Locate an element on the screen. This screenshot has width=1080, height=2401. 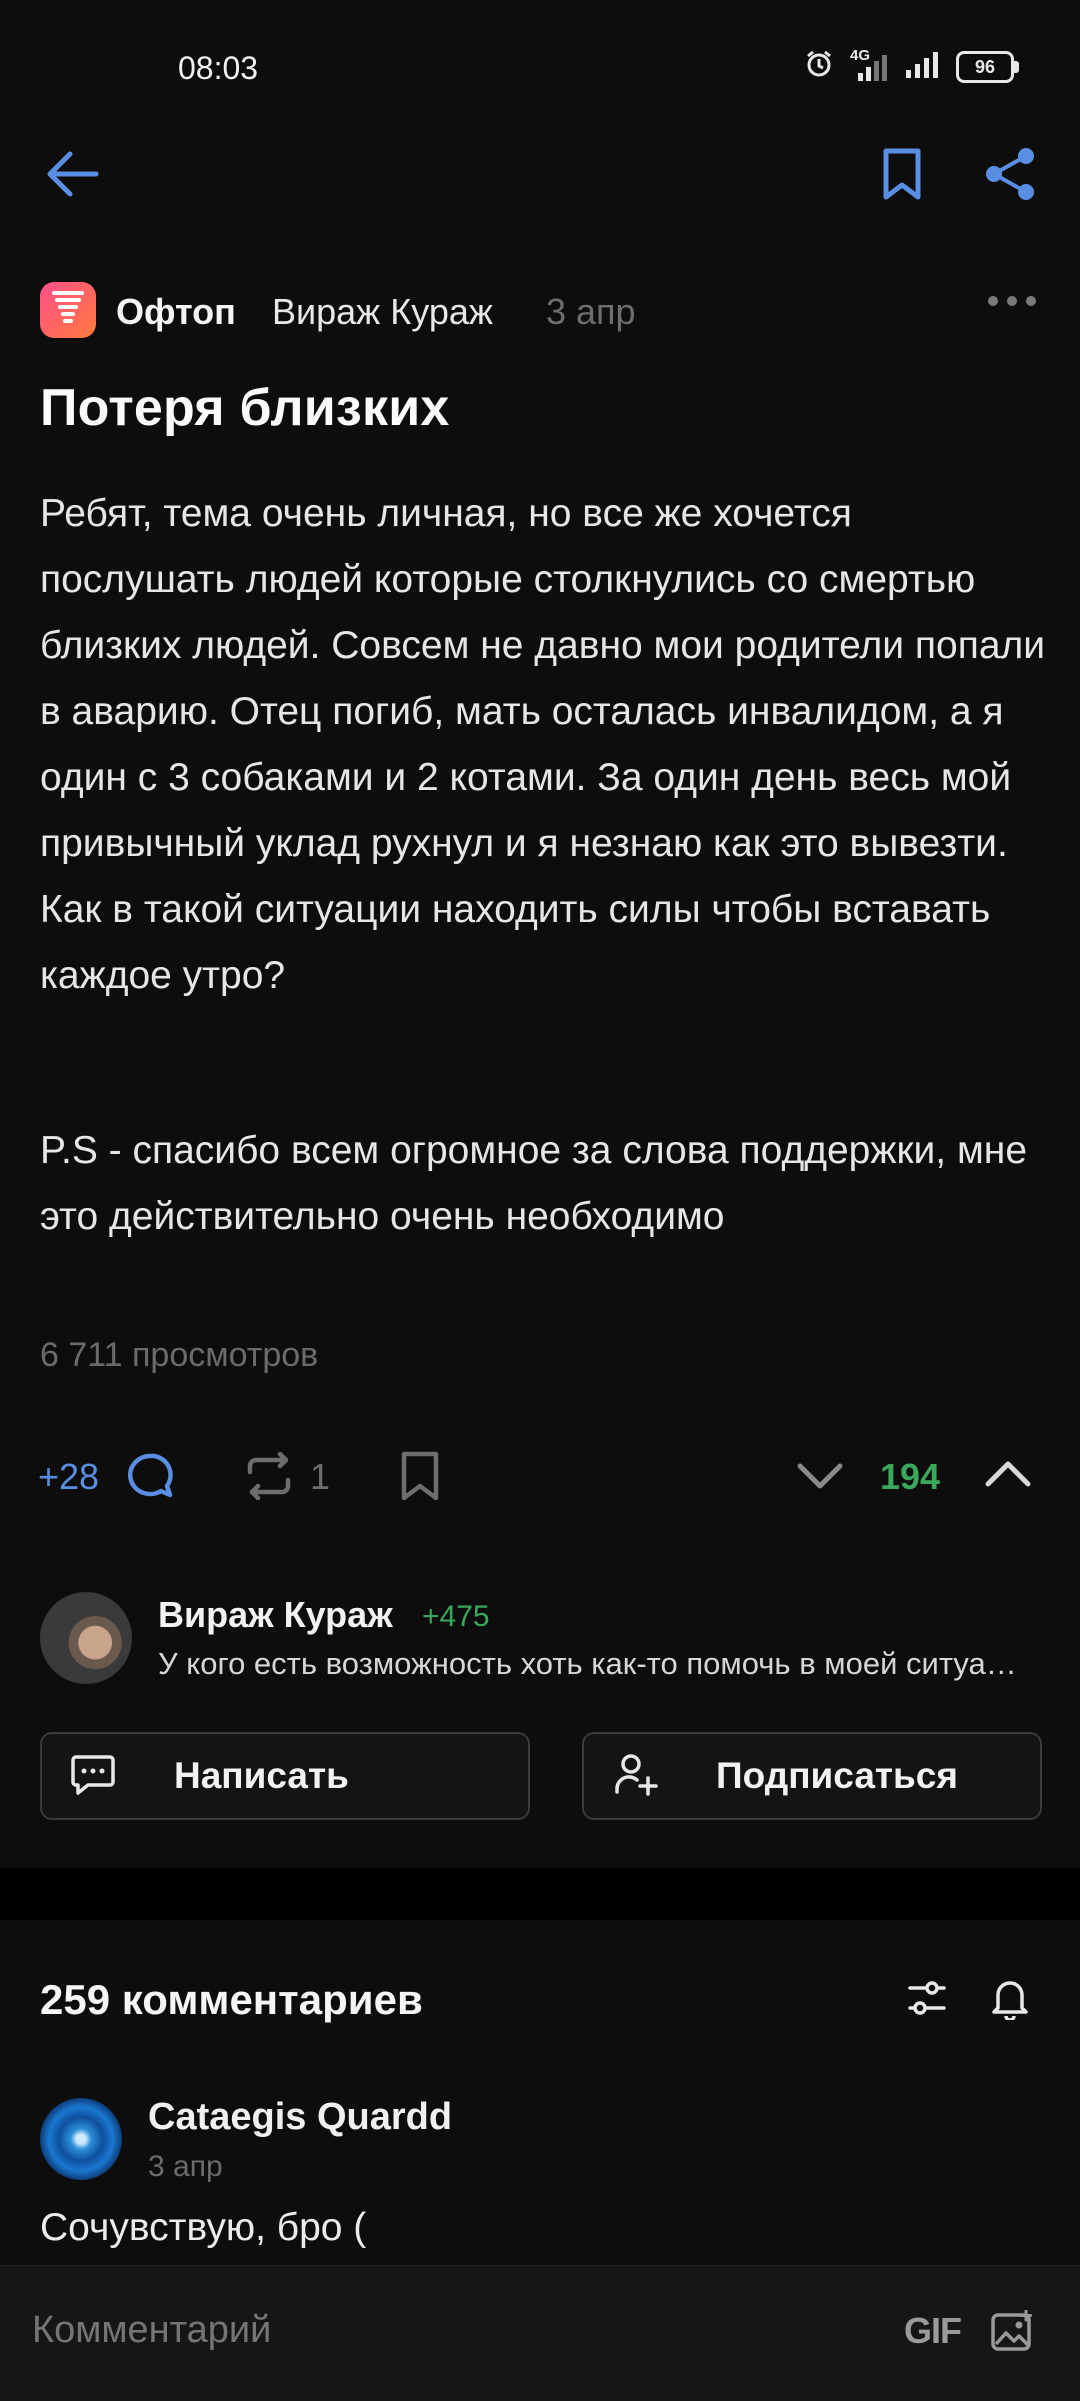
sliders-icon is located at coordinates (927, 2001).